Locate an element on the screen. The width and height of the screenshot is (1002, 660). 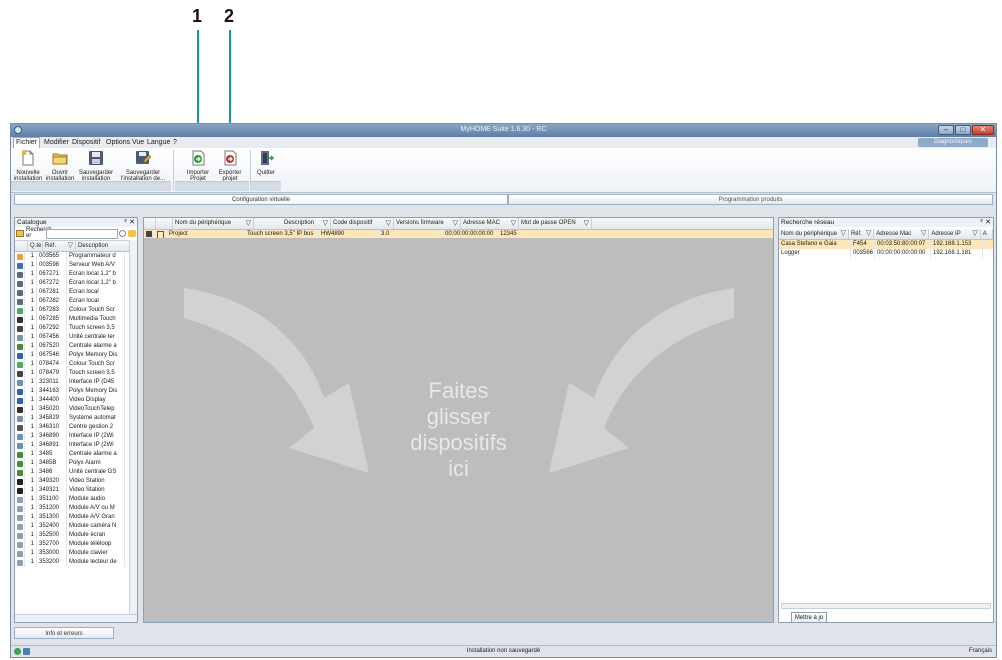
catalogue-col-desc: Description is located at coordinates (106, 246).